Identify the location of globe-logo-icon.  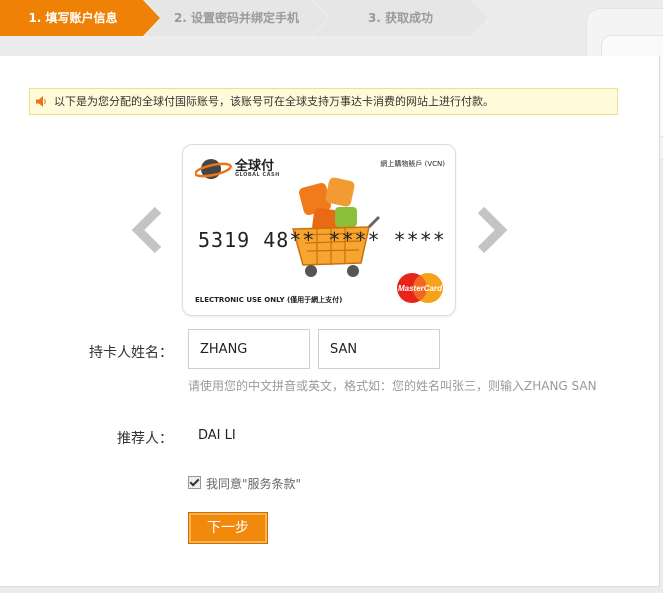
(213, 169).